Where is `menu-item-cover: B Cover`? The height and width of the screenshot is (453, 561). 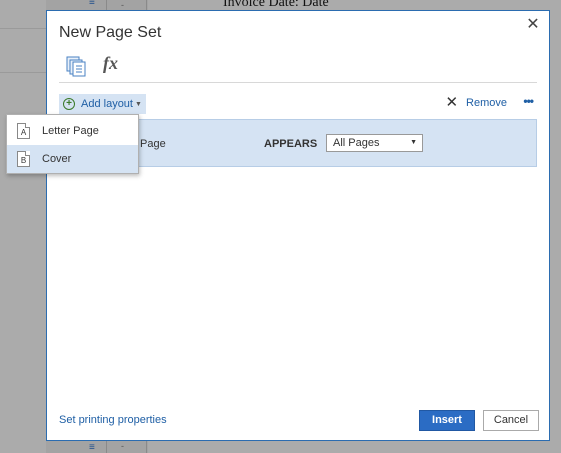
menu-item-cover: B Cover is located at coordinates (72, 159).